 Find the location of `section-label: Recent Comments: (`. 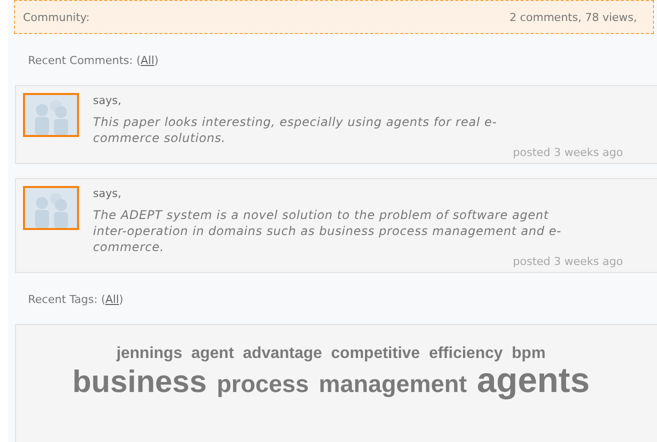

section-label: Recent Comments: ( is located at coordinates (84, 60).